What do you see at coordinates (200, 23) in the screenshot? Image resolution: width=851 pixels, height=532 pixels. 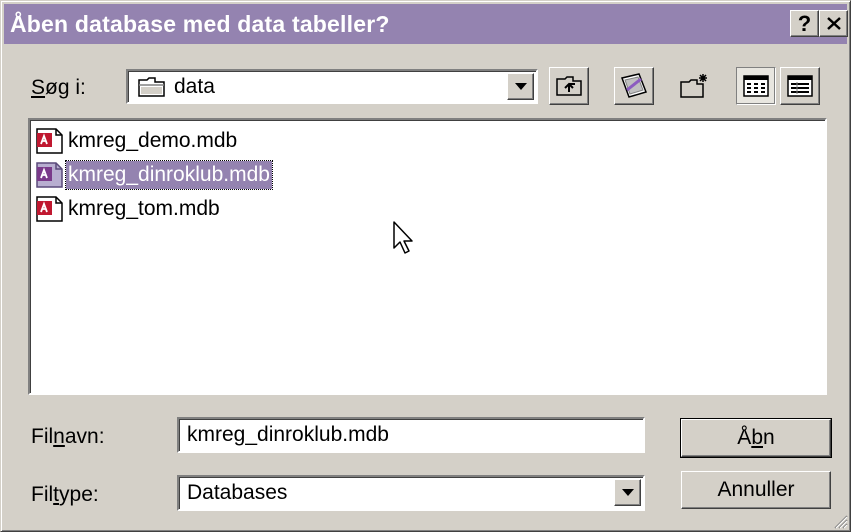 I see `dialog-title: Åben database med data tabeller?` at bounding box center [200, 23].